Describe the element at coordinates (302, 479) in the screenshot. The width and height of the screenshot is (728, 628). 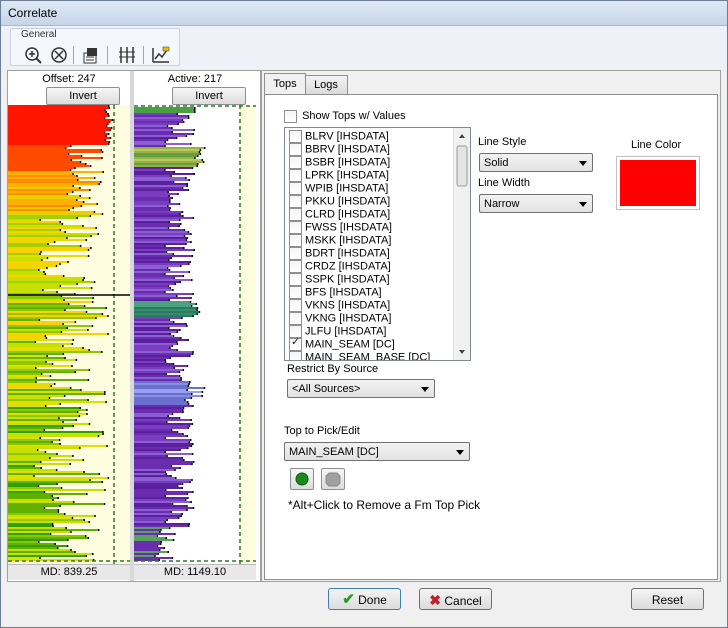
I see `pick-top-button` at that location.